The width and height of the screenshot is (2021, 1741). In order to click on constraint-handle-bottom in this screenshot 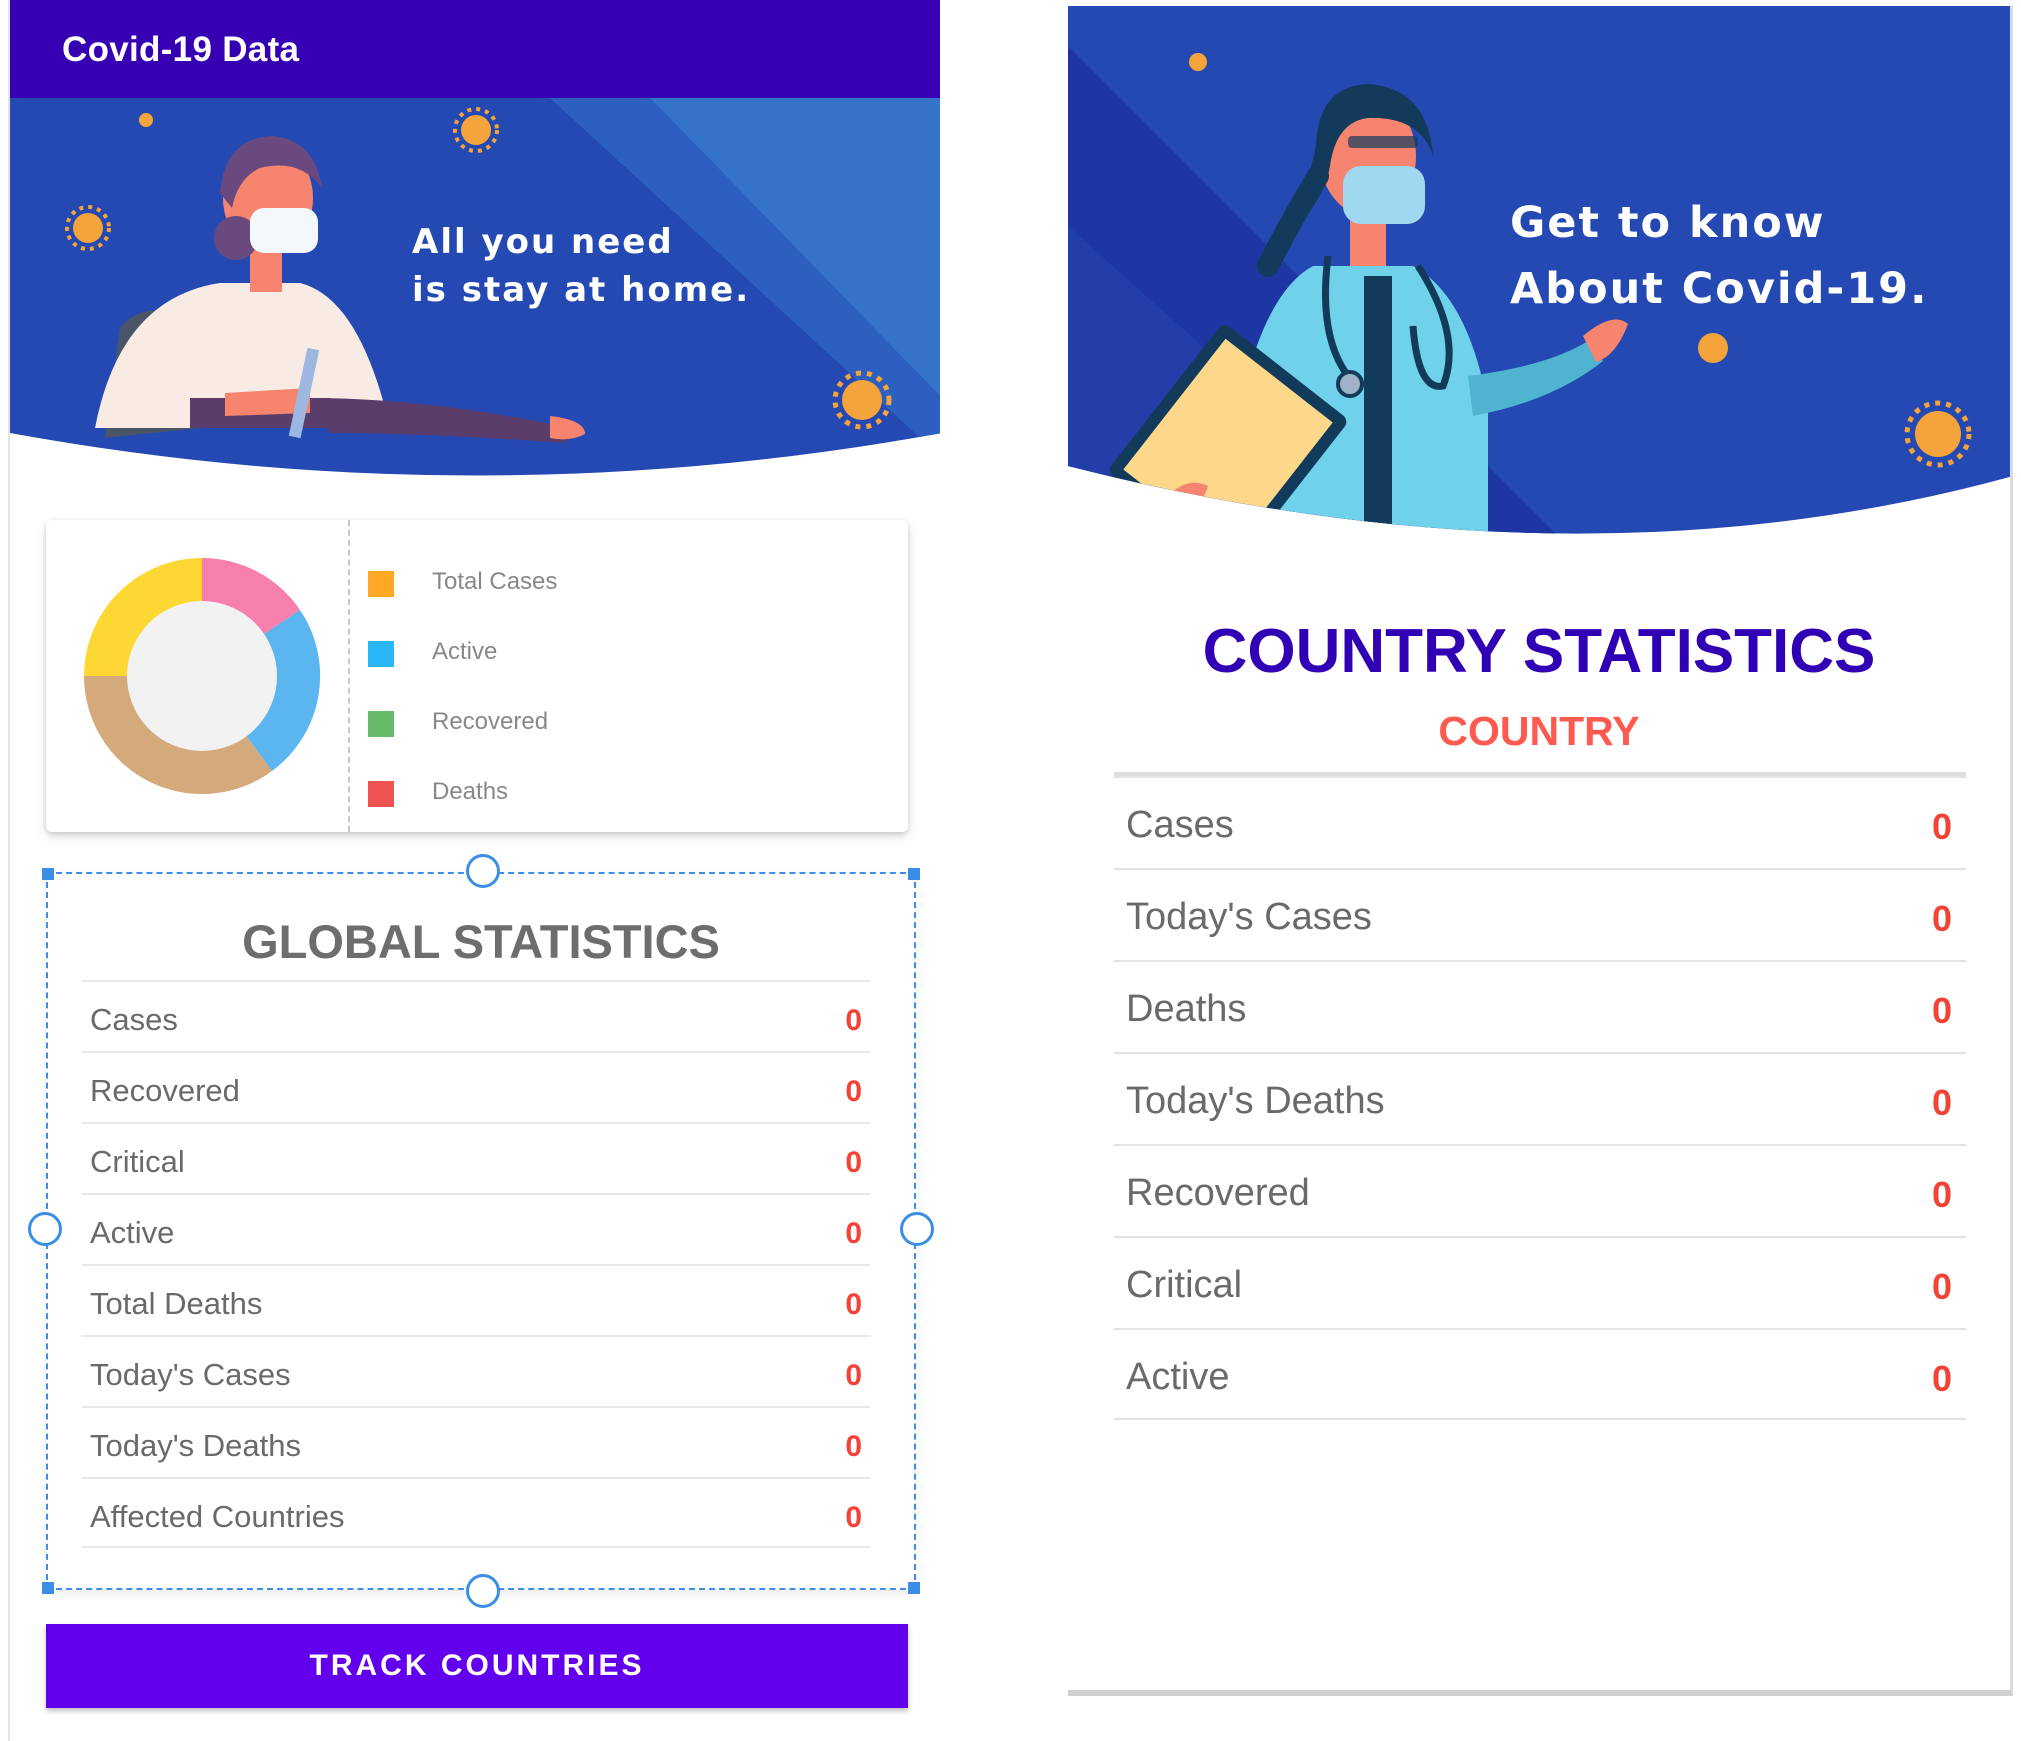, I will do `click(483, 1591)`.